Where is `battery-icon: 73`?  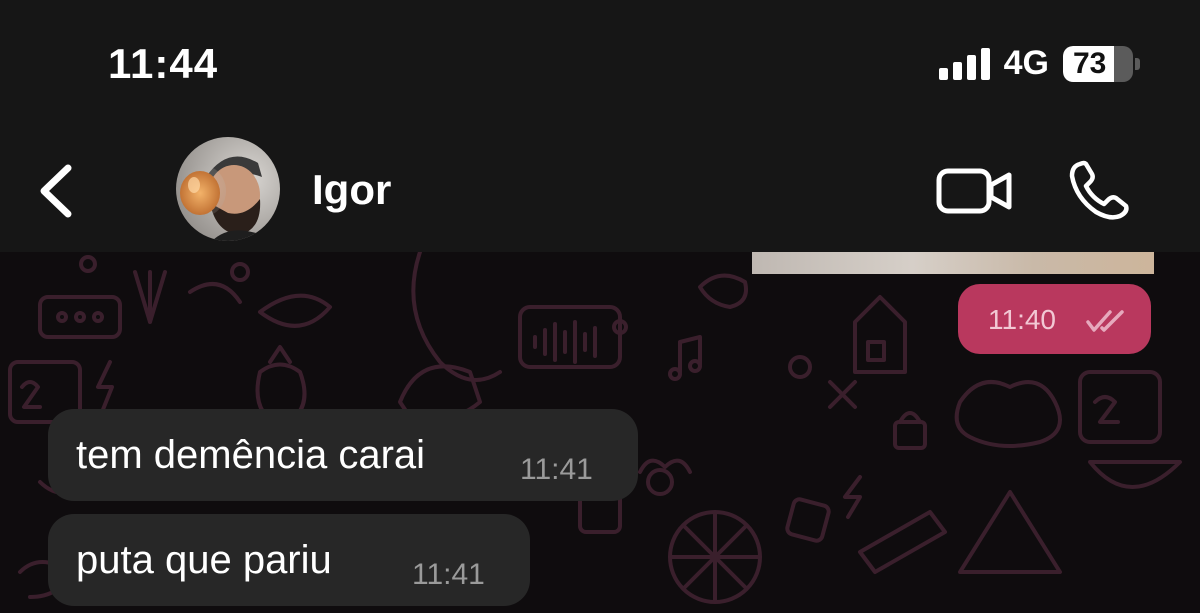 battery-icon: 73 is located at coordinates (1098, 63).